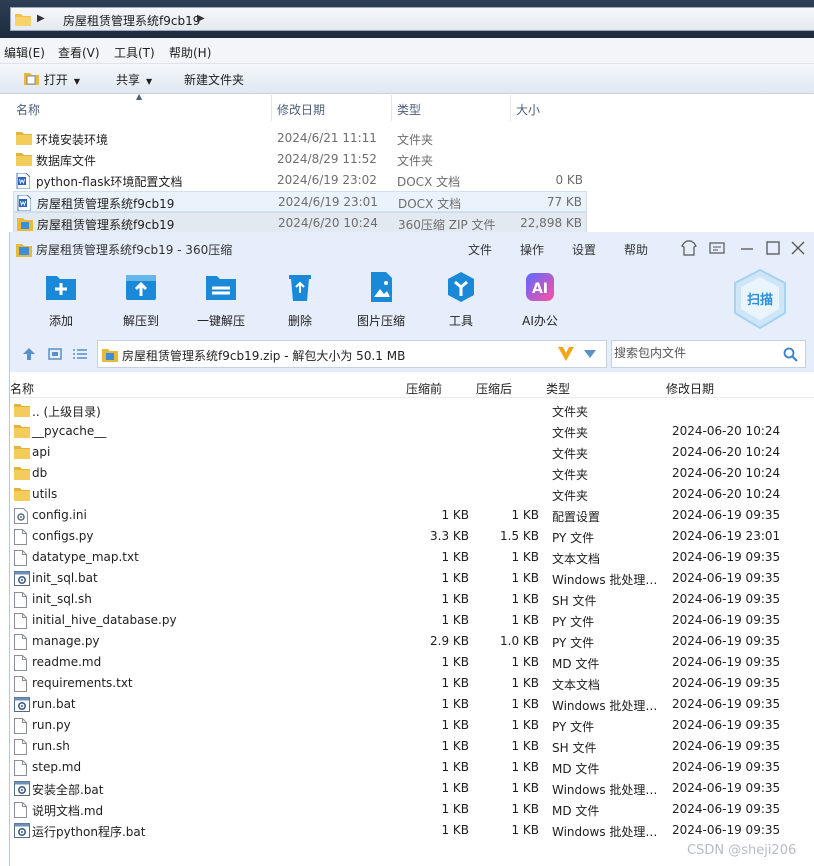  Describe the element at coordinates (412, 515) in the screenshot. I see `table-row: config.ini 1 KB 1 KB 配置设置 2024-06-19 09:35` at that location.